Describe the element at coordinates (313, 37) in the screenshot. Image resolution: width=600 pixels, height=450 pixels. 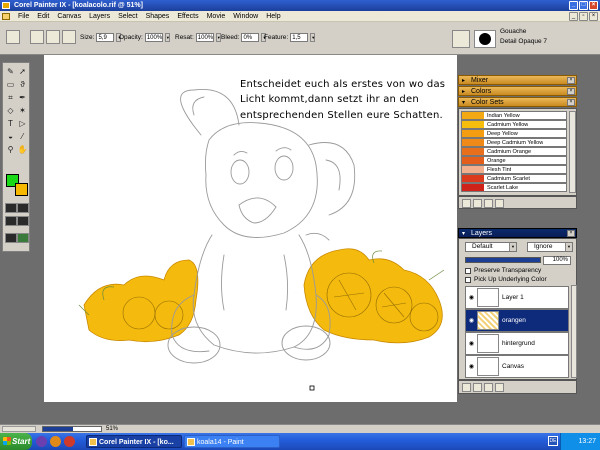
I see `feature-stepper: ▼` at that location.